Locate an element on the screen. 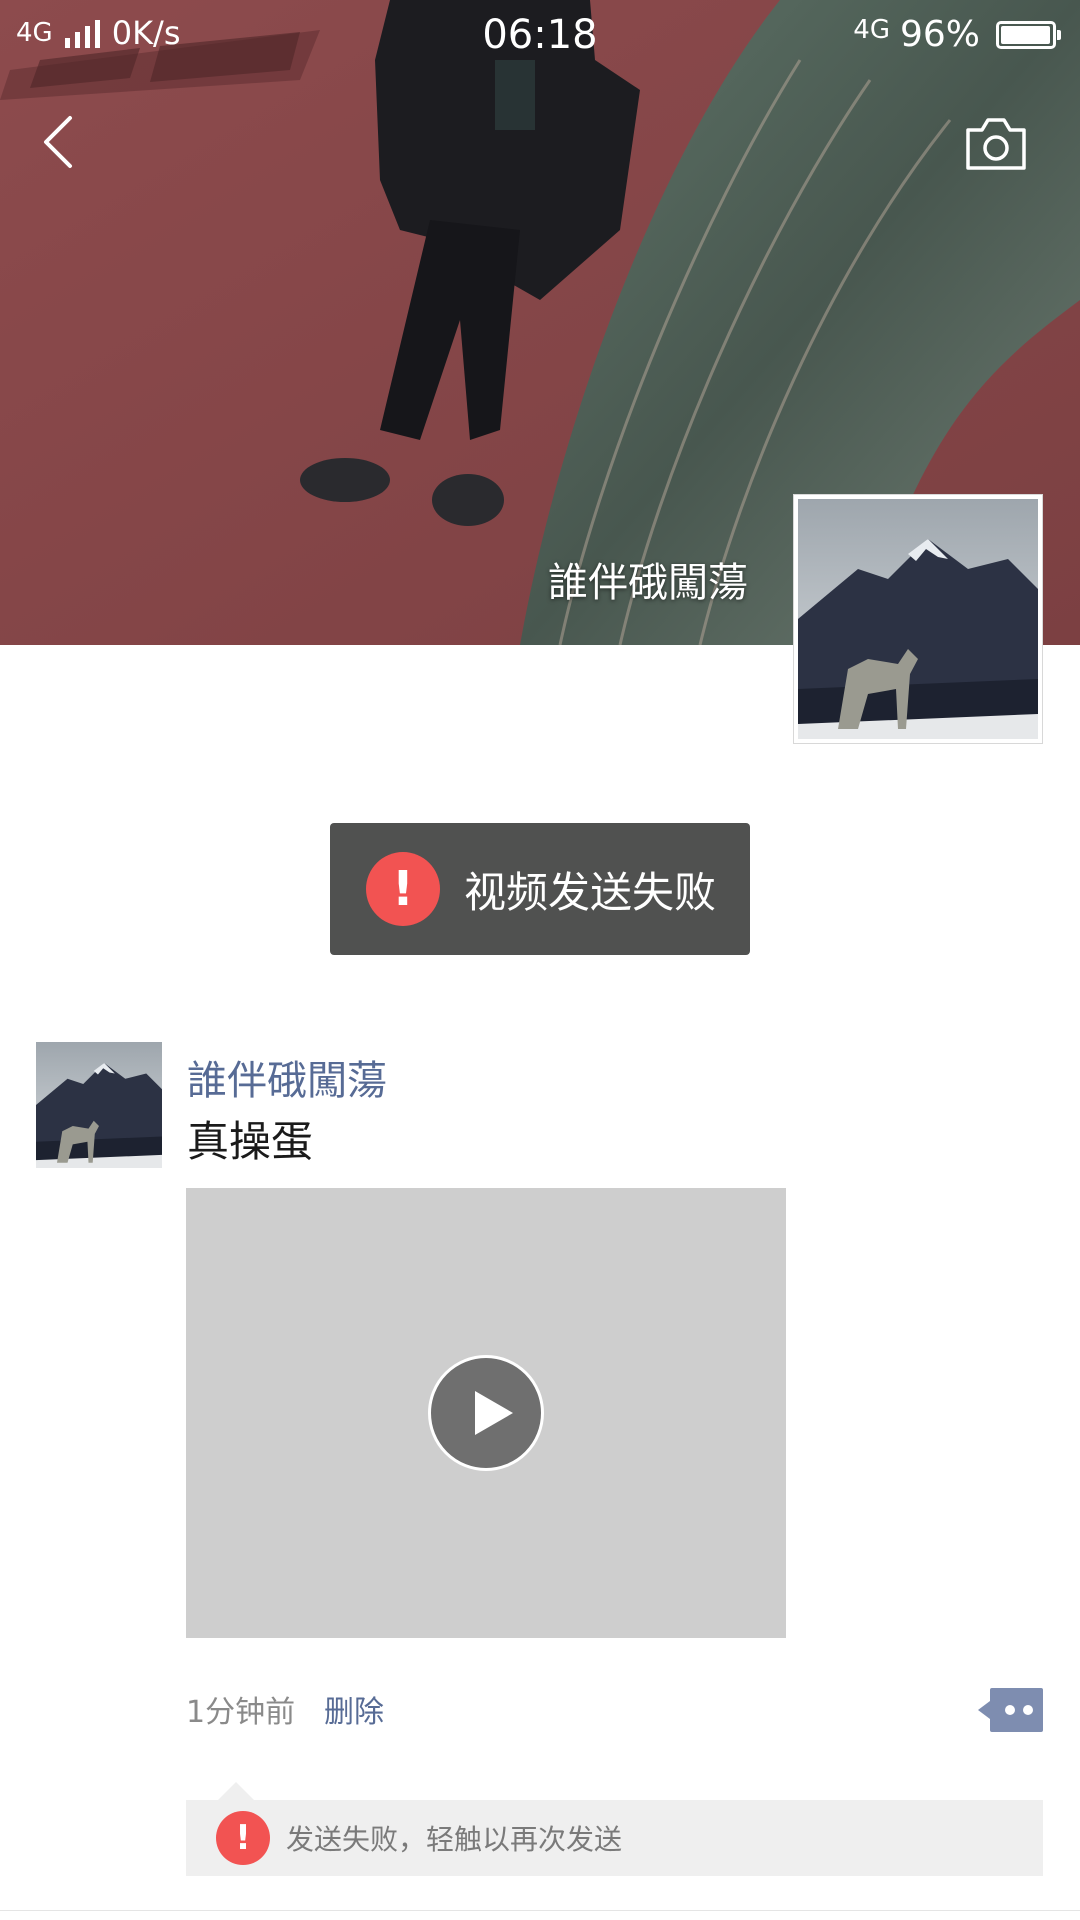 This screenshot has width=1080, height=1920. camera-button is located at coordinates (996, 144).